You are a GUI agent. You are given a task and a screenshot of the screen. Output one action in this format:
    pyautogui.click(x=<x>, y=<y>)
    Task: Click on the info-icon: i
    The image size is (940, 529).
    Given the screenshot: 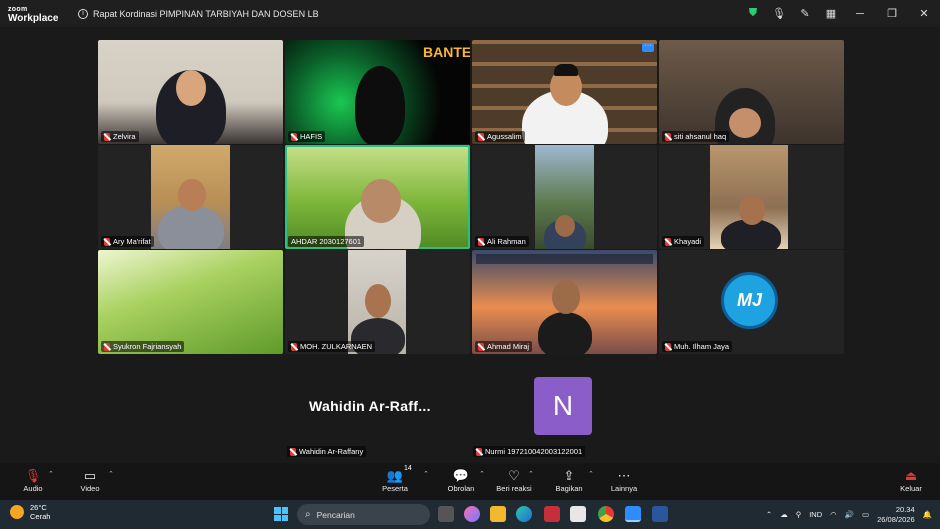 What is the action you would take?
    pyautogui.click(x=83, y=13)
    